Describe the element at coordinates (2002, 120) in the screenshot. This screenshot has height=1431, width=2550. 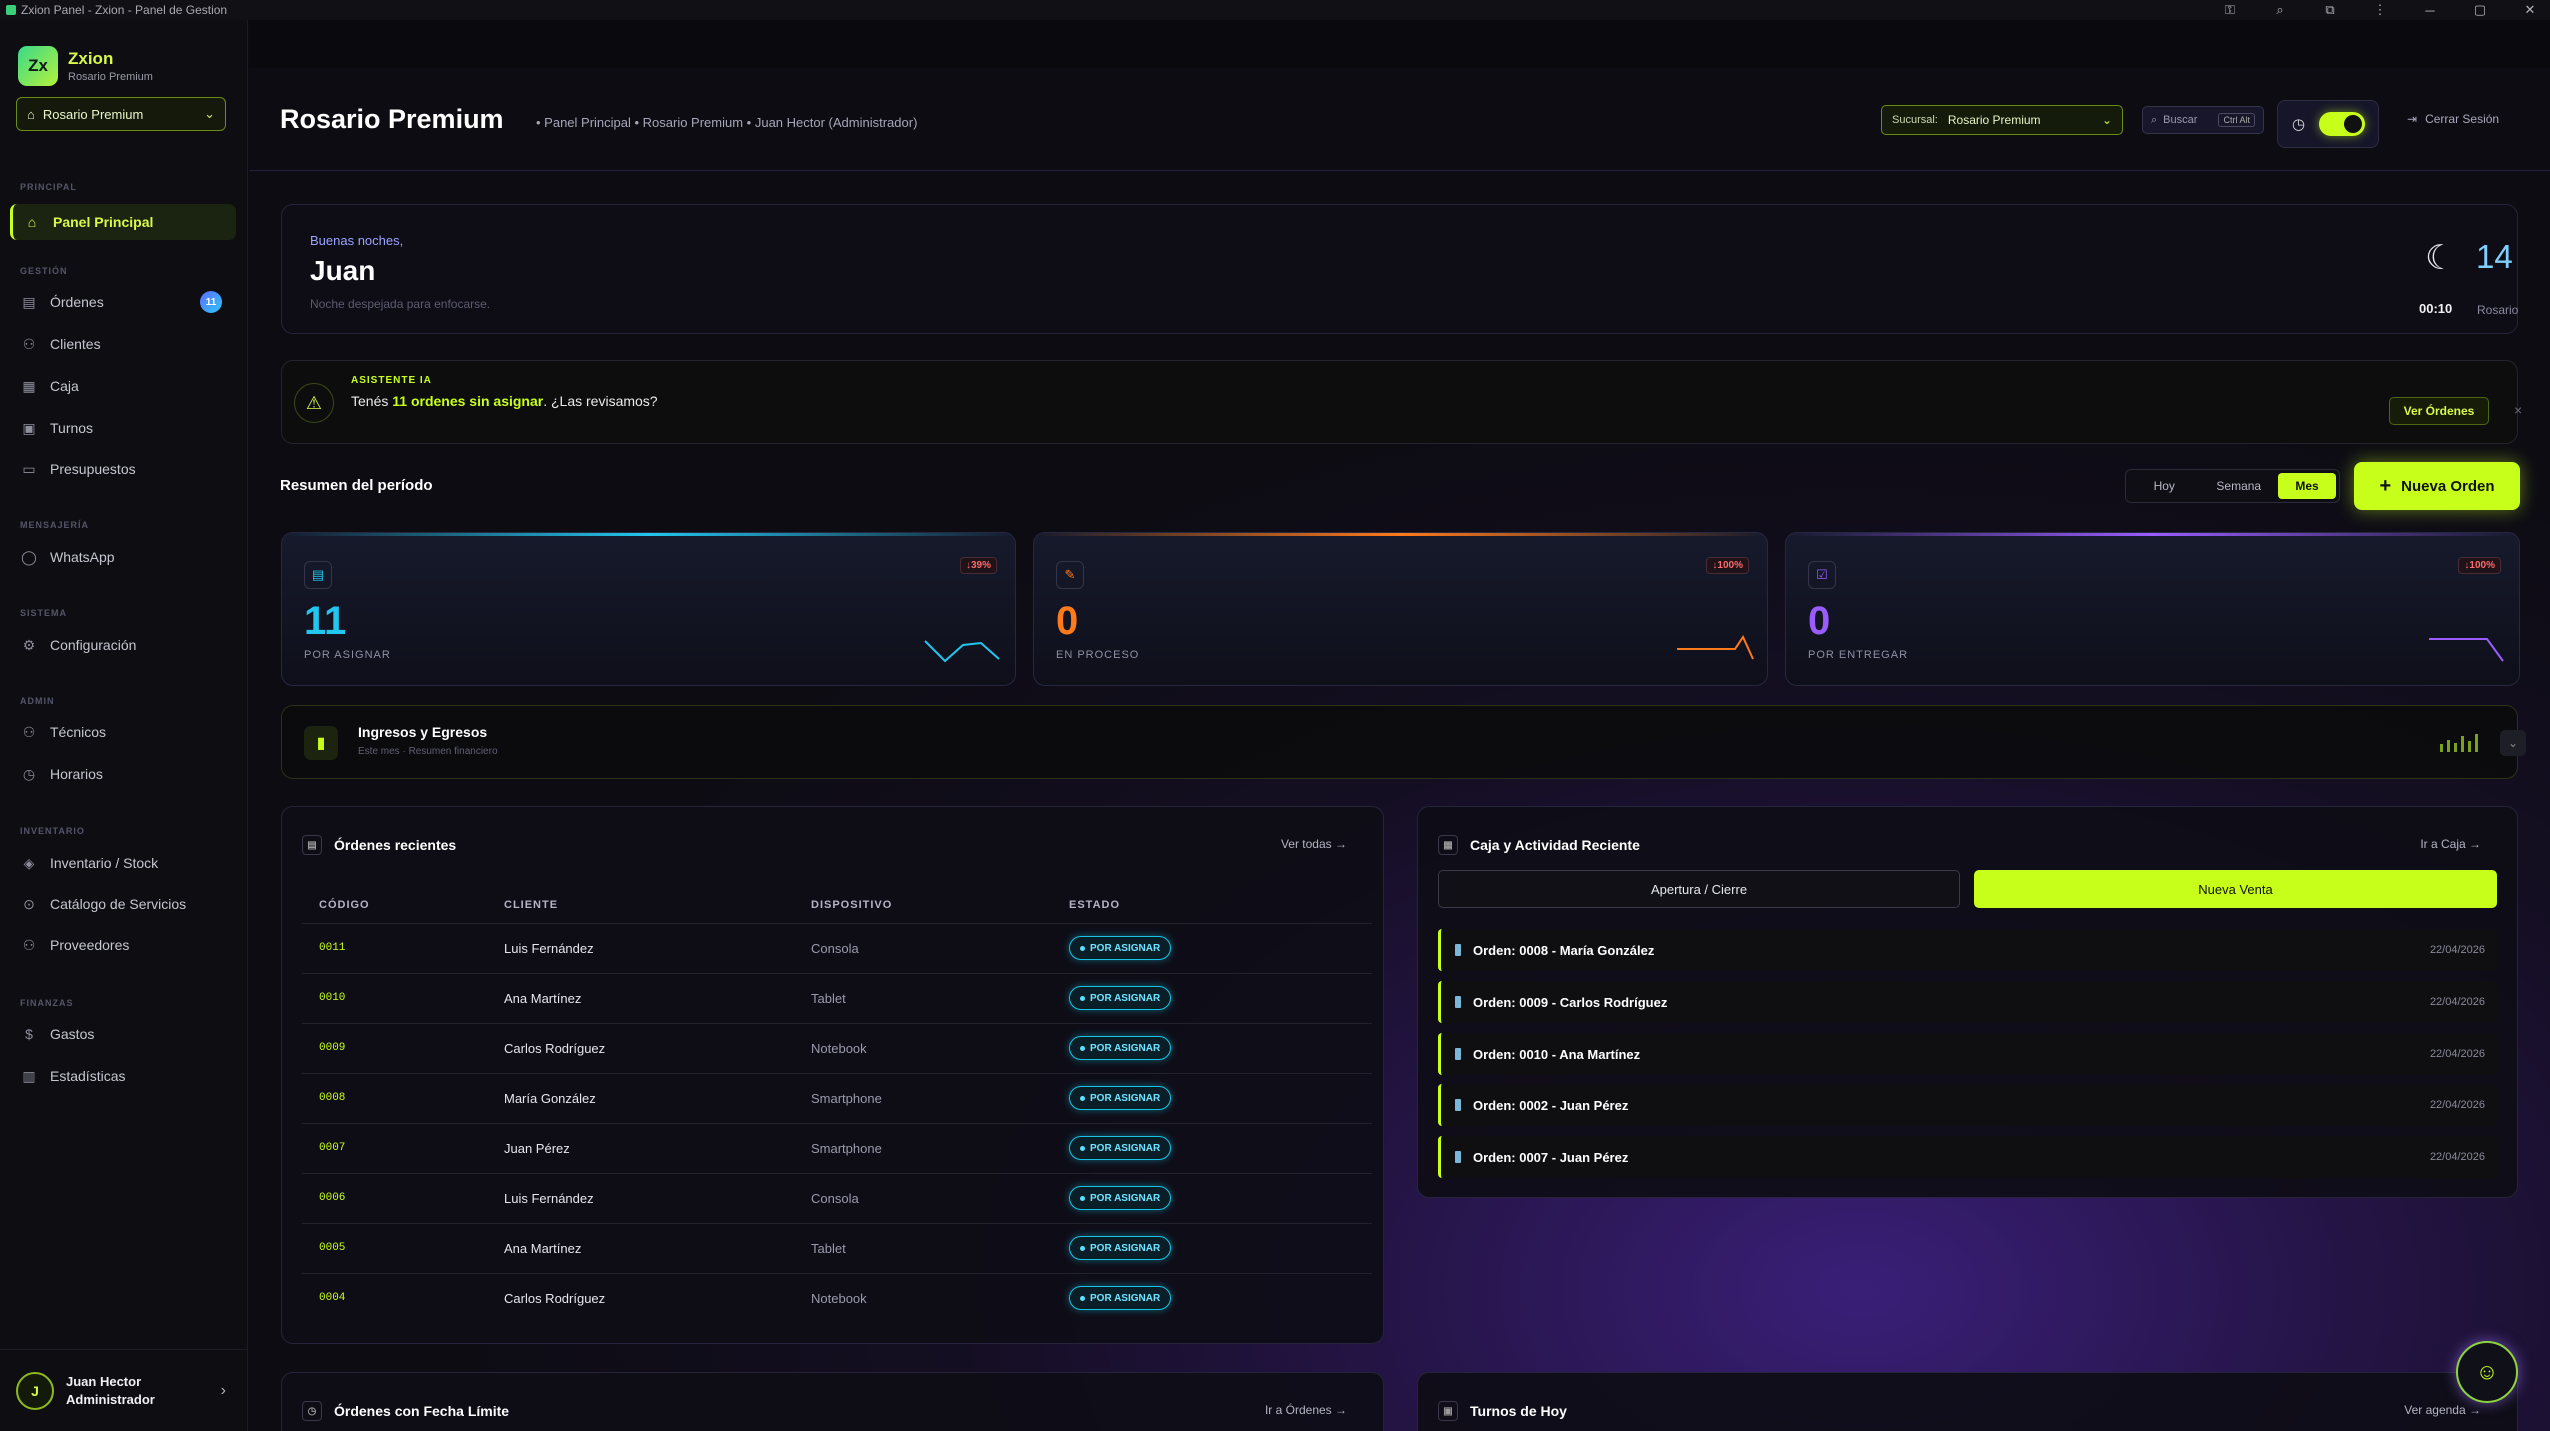
I see `header-branch-select: Sucursal: Rosario Premium ⌄` at that location.